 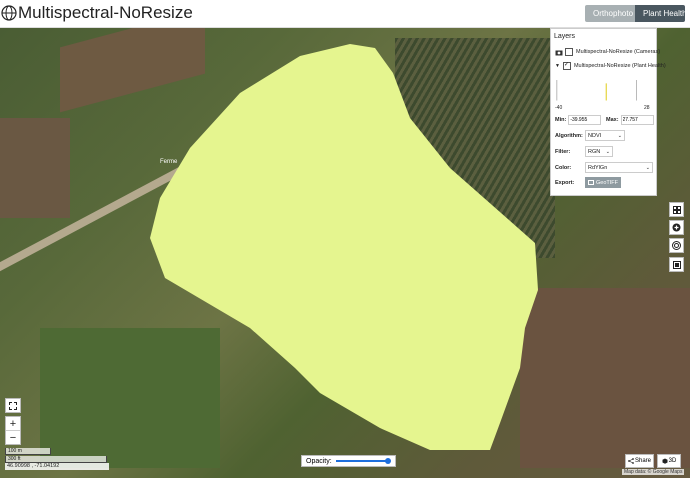 I want to click on measure-button, so click(x=676, y=245).